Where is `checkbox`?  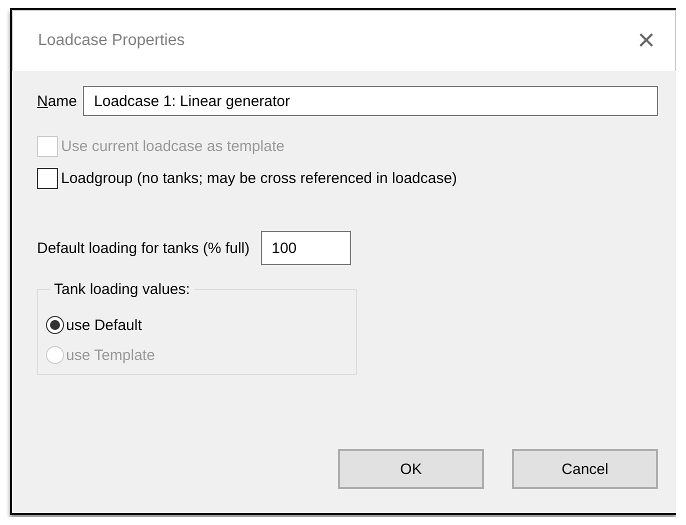
checkbox is located at coordinates (47, 178).